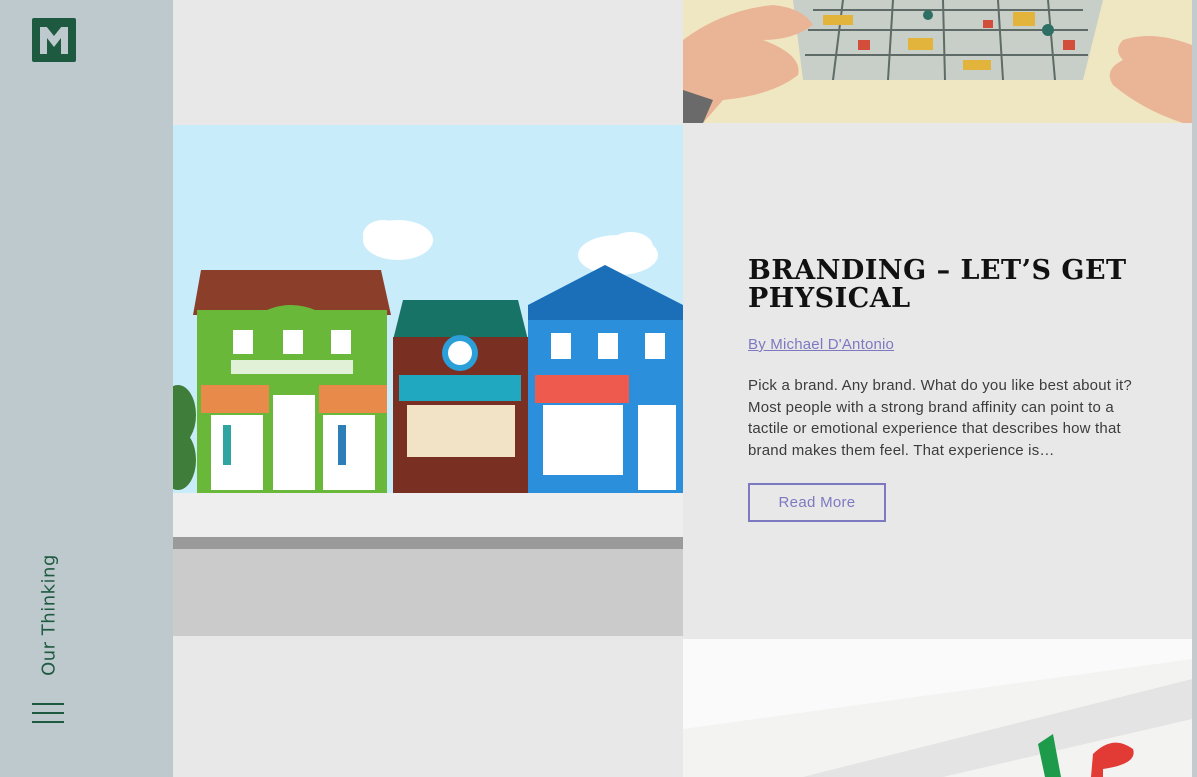 The image size is (1197, 777). What do you see at coordinates (428, 706) in the screenshot?
I see `post-tile-bottom-left` at bounding box center [428, 706].